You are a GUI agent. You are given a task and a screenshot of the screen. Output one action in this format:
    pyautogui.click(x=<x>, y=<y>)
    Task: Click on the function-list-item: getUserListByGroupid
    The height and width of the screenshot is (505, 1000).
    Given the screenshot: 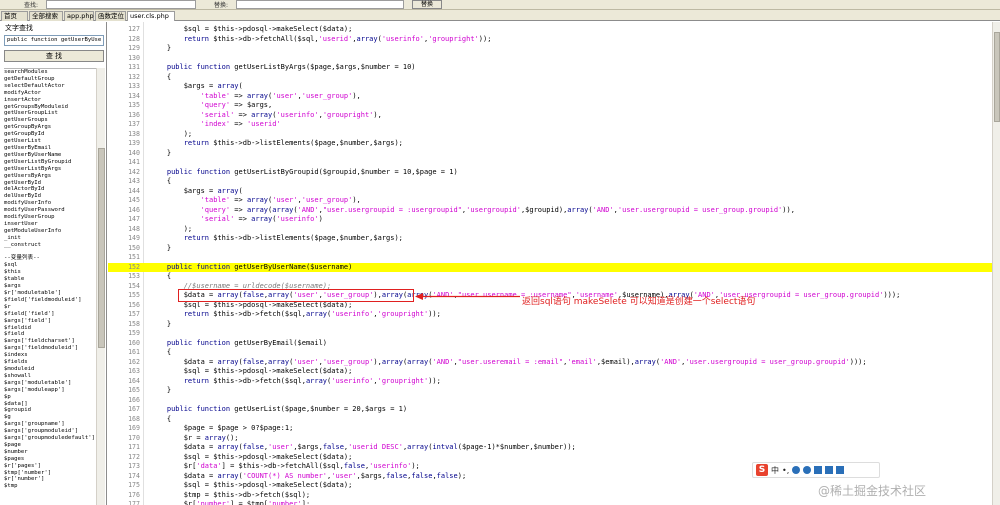 What is the action you would take?
    pyautogui.click(x=50, y=162)
    